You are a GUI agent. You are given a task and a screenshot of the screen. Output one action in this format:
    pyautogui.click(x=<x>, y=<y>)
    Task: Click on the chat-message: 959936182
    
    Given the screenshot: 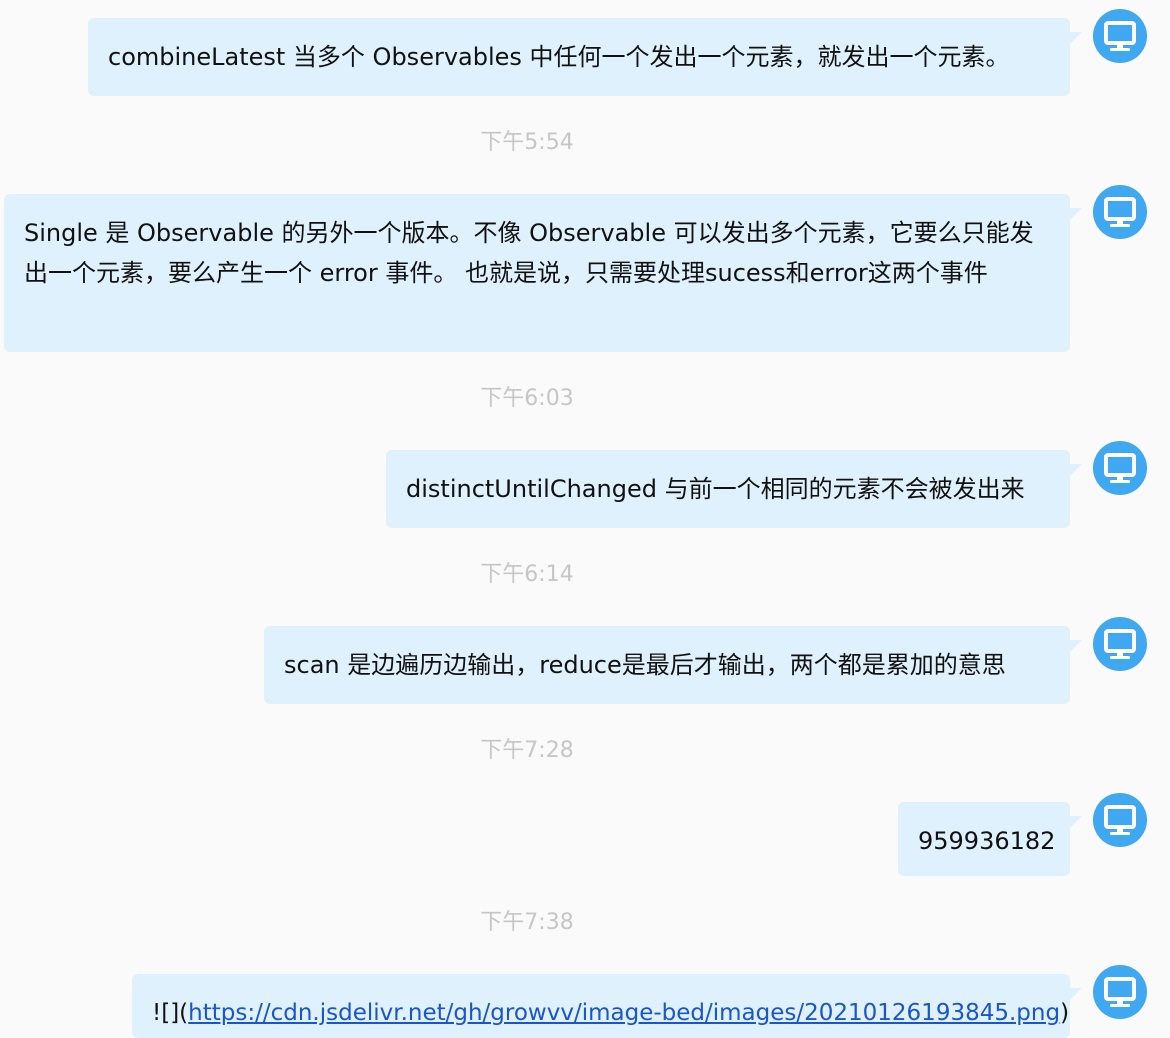 What is the action you would take?
    pyautogui.click(x=990, y=839)
    